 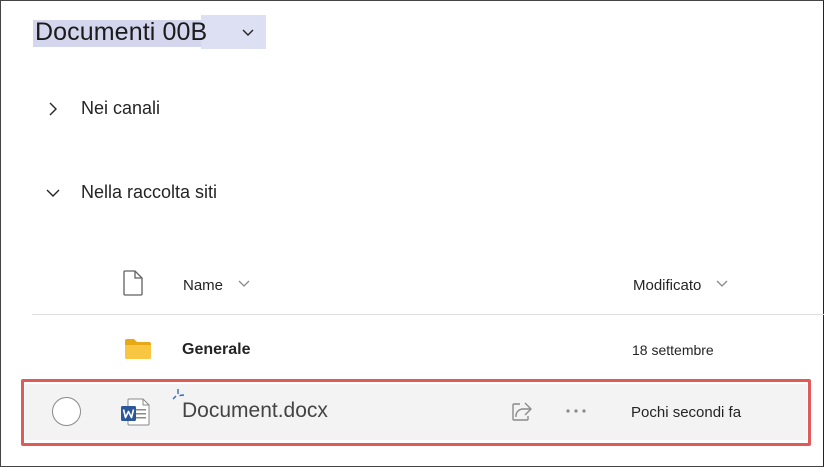 I want to click on item-name-link: Document.docx, so click(x=255, y=411).